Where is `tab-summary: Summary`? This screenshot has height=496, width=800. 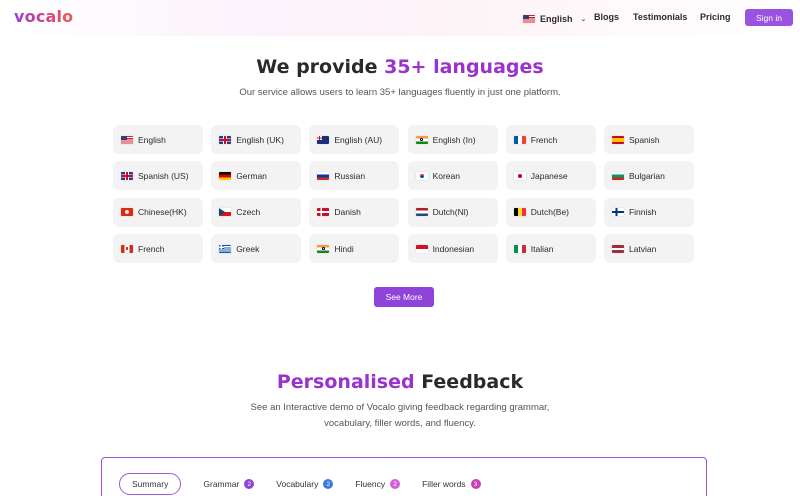 tab-summary: Summary is located at coordinates (150, 484).